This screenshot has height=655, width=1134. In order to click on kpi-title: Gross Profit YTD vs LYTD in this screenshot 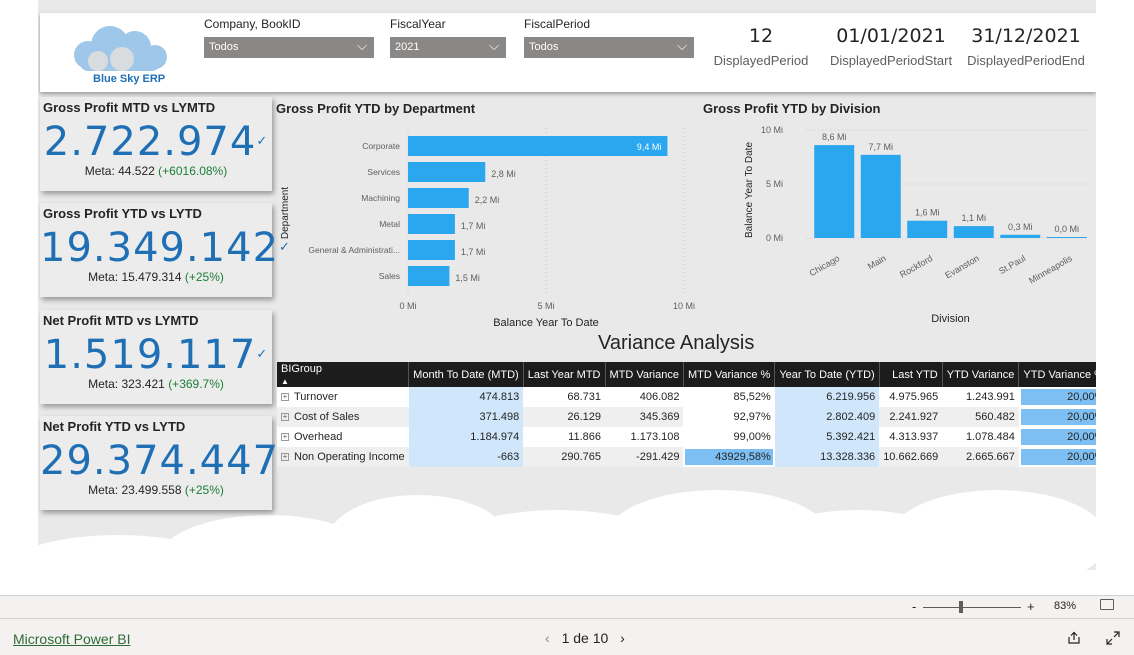, I will do `click(122, 213)`.